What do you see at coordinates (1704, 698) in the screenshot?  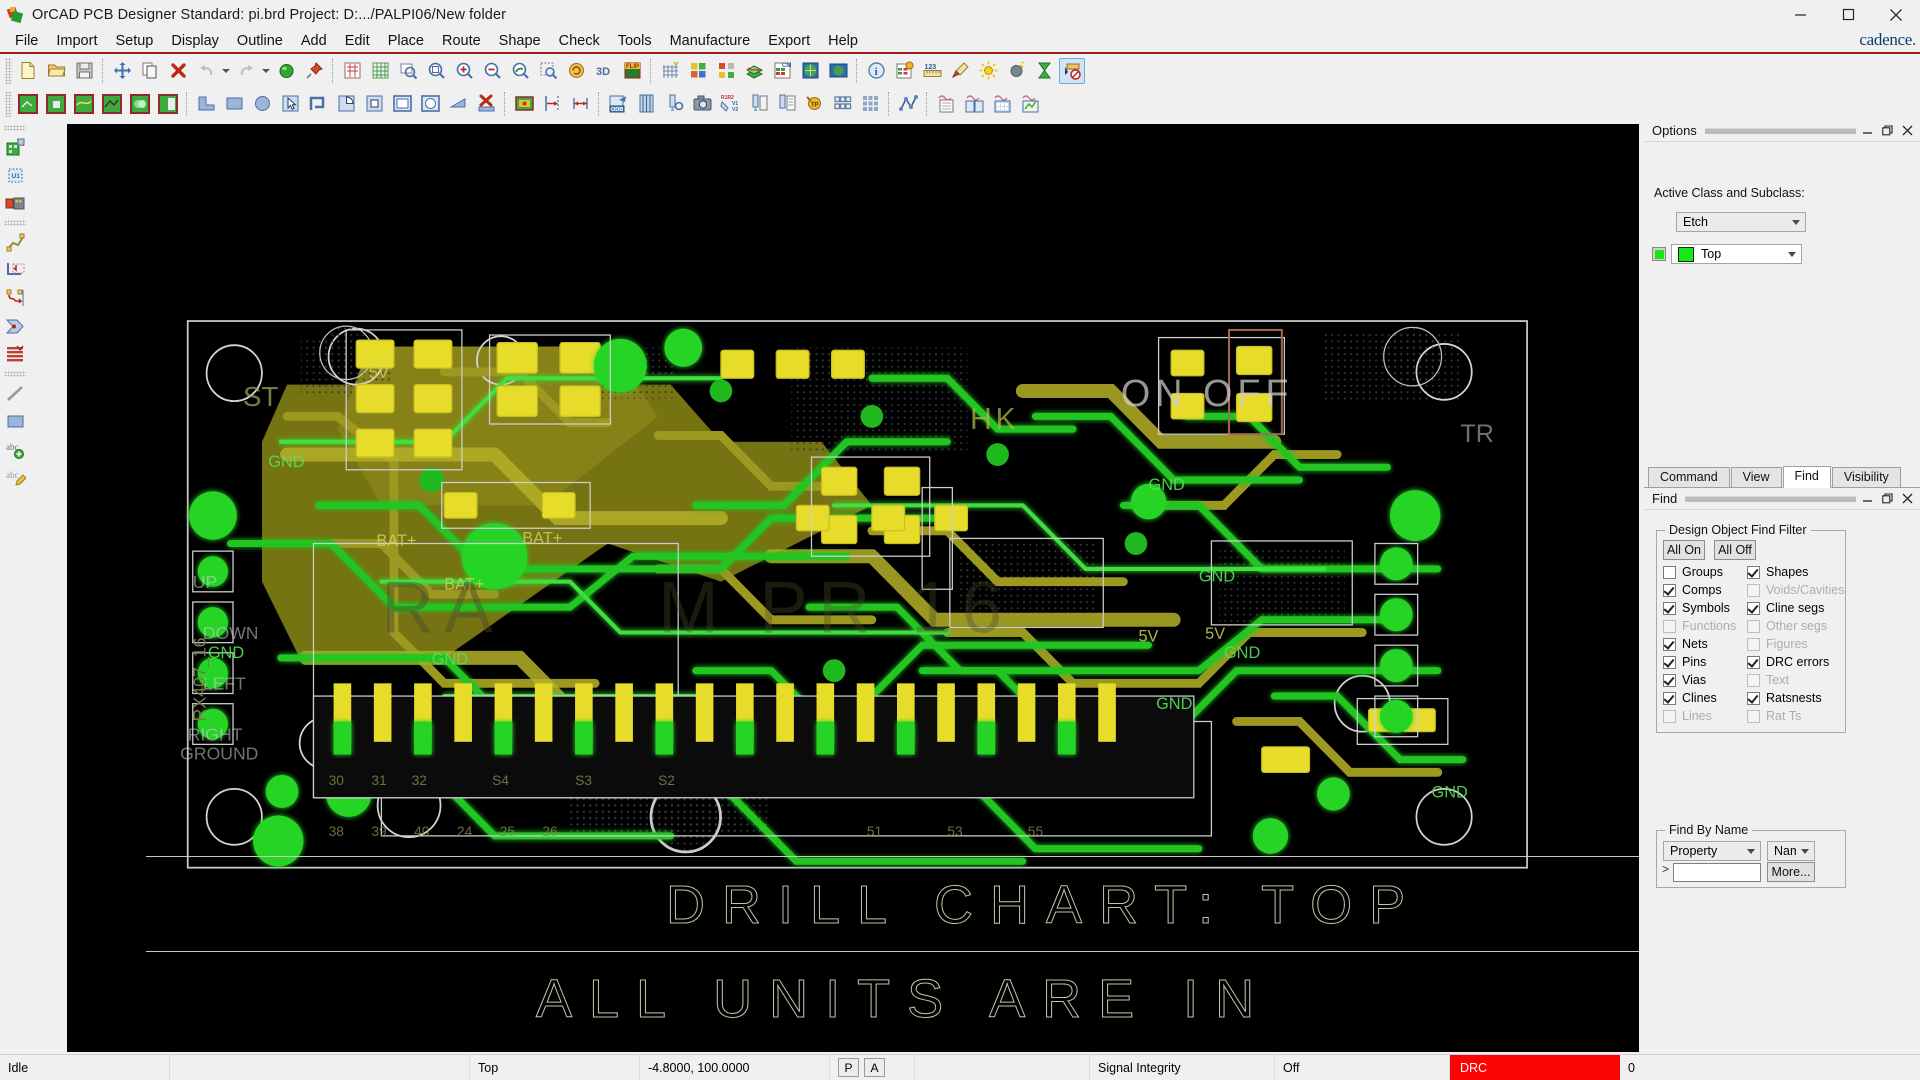 I see `filter-clines: Clines` at bounding box center [1704, 698].